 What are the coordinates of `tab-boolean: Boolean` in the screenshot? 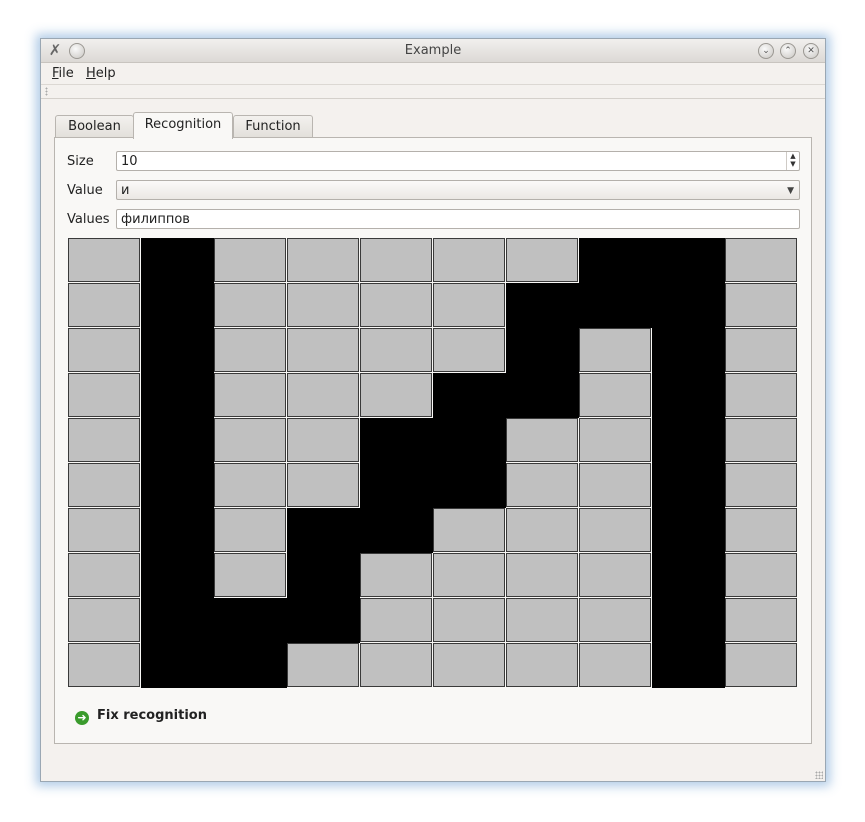 It's located at (94, 126).